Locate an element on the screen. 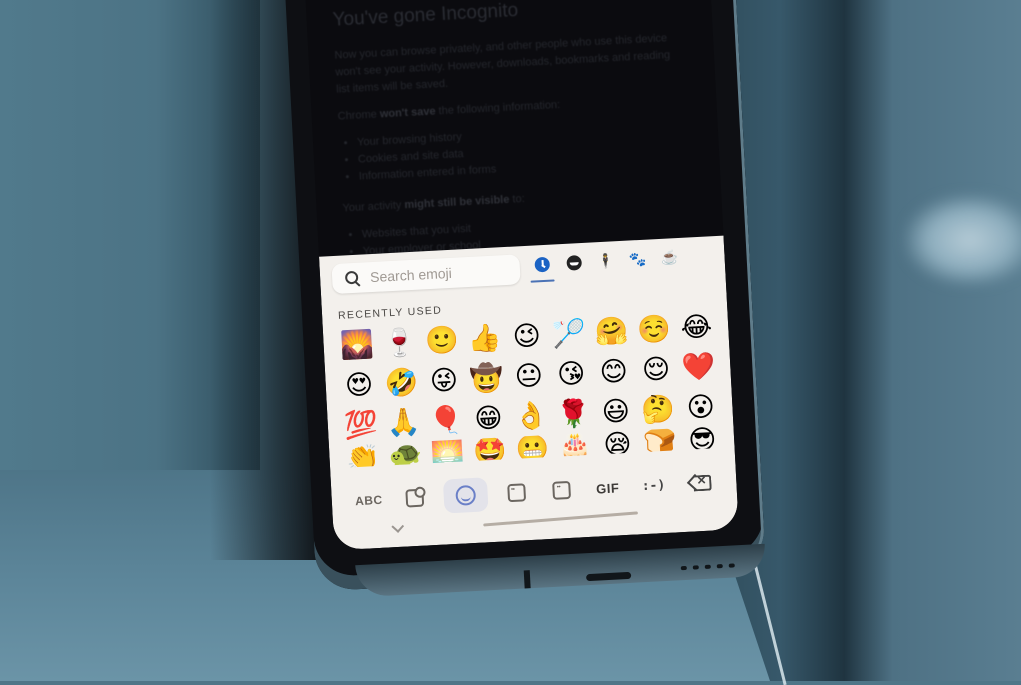 This screenshot has height=685, width=1021. emoji-key: 🏸 is located at coordinates (569, 334).